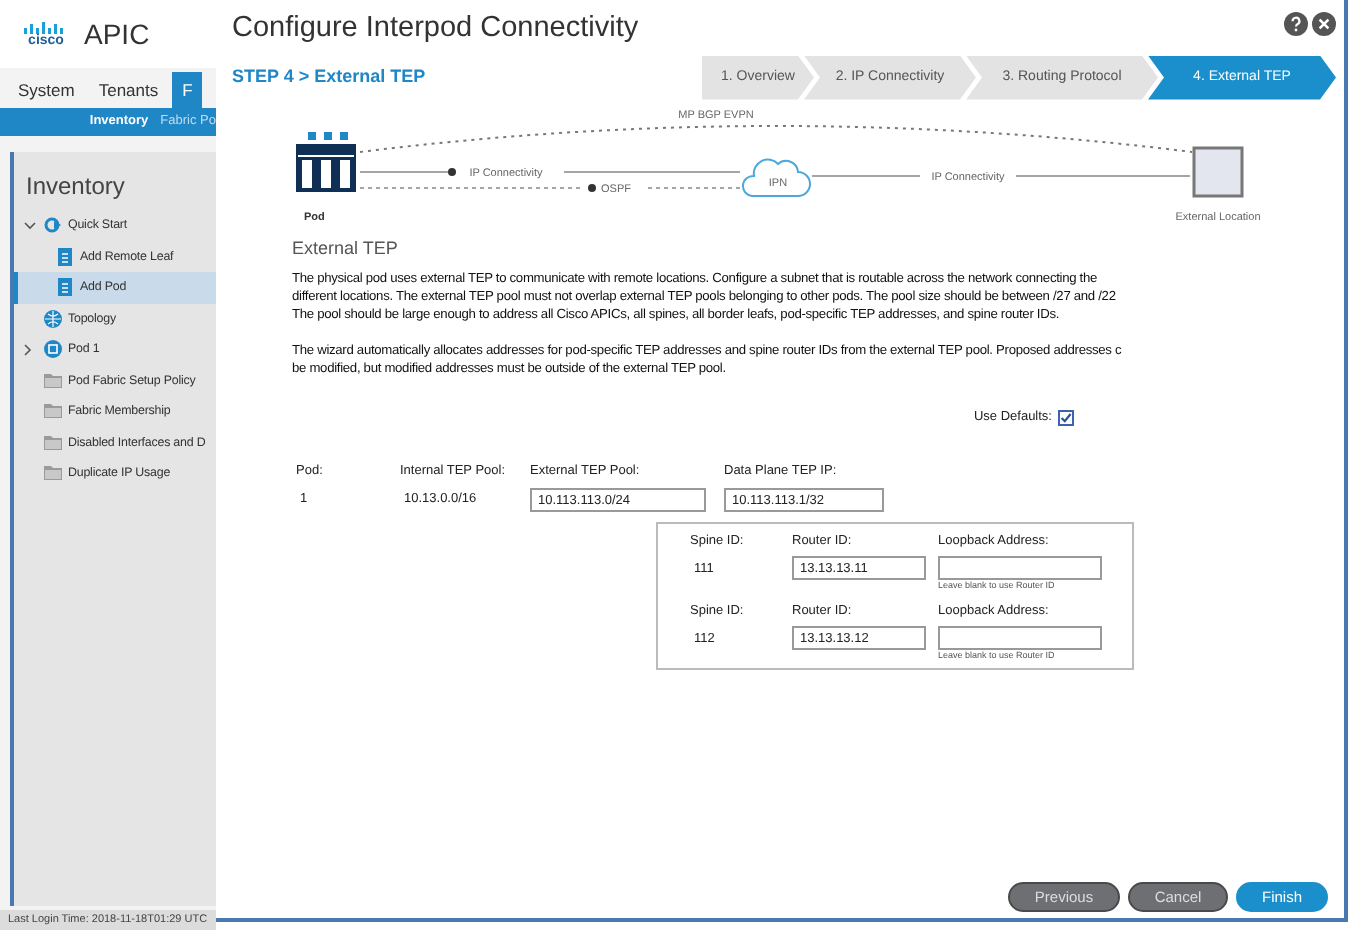 Image resolution: width=1348 pixels, height=930 pixels. What do you see at coordinates (346, 248) in the screenshot?
I see `section-title: External TEP` at bounding box center [346, 248].